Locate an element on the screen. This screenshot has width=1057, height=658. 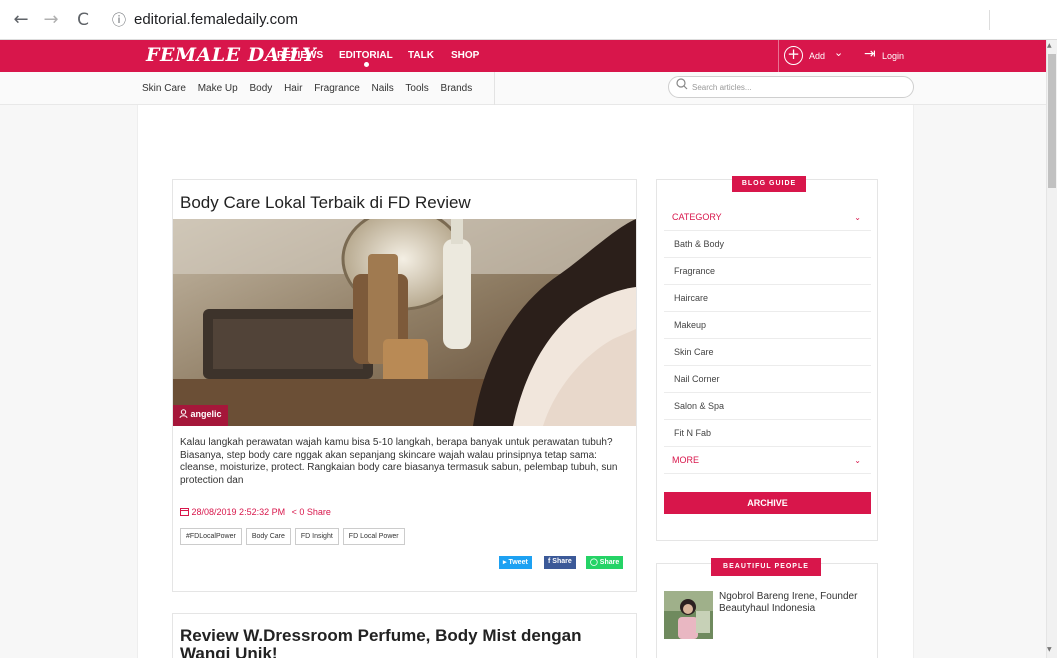
article-date: 28/08/2019 2:52:32 PM is located at coordinates (238, 512).